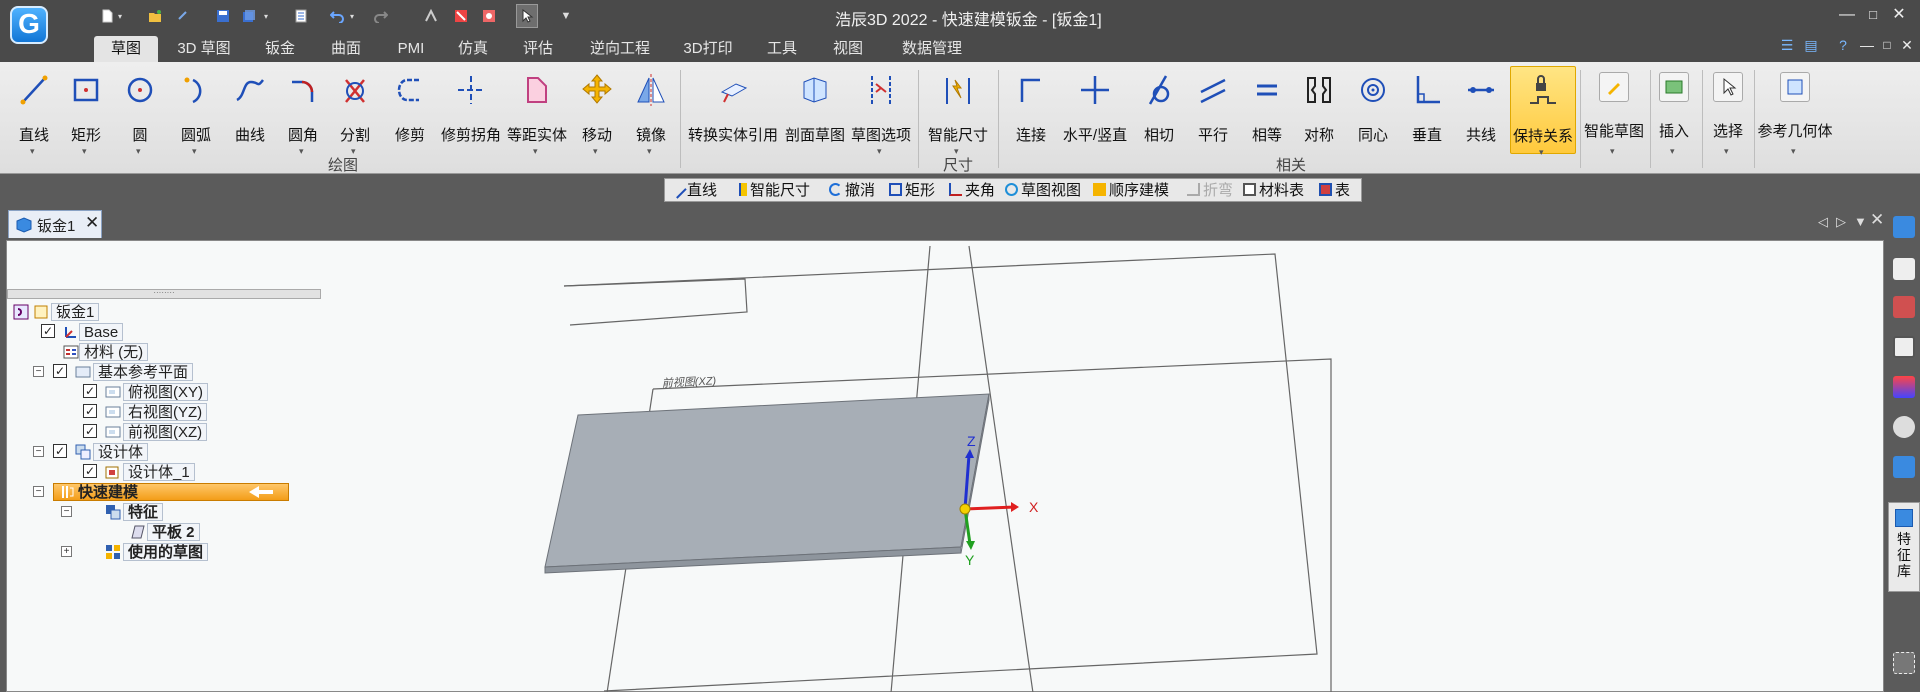  What do you see at coordinates (55, 224) in the screenshot?
I see `document-tab: 钣金1 ✕` at bounding box center [55, 224].